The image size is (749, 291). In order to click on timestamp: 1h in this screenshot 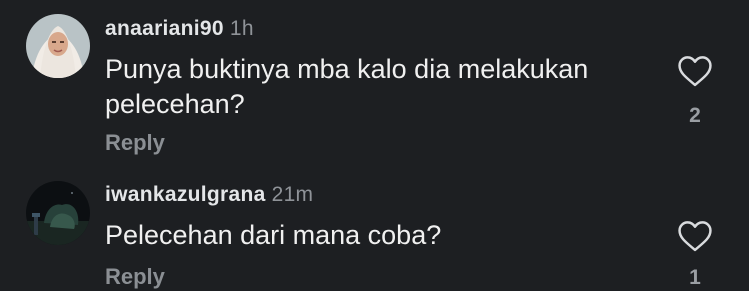, I will do `click(241, 28)`.